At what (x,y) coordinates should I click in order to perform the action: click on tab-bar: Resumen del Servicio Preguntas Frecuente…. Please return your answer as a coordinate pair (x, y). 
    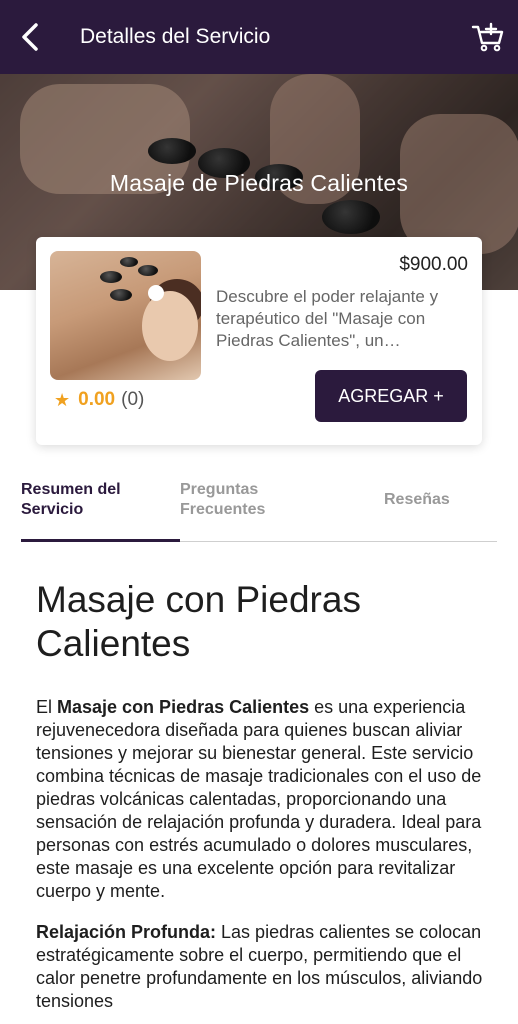
    Looking at the image, I should click on (259, 506).